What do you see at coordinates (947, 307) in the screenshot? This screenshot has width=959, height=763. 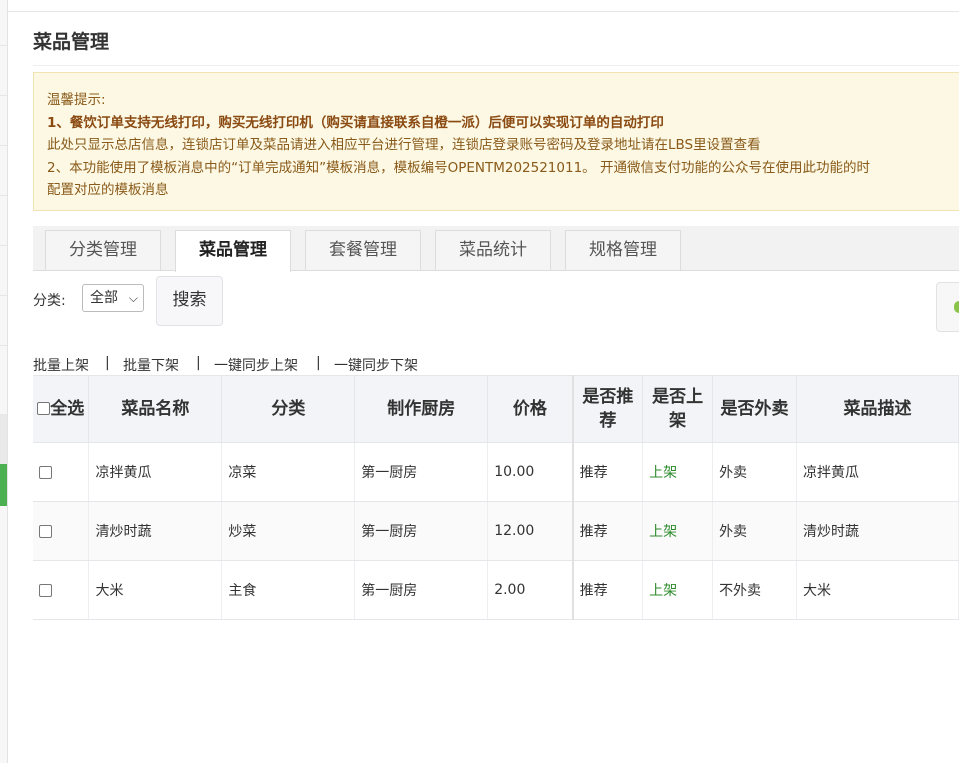 I see `add-button` at bounding box center [947, 307].